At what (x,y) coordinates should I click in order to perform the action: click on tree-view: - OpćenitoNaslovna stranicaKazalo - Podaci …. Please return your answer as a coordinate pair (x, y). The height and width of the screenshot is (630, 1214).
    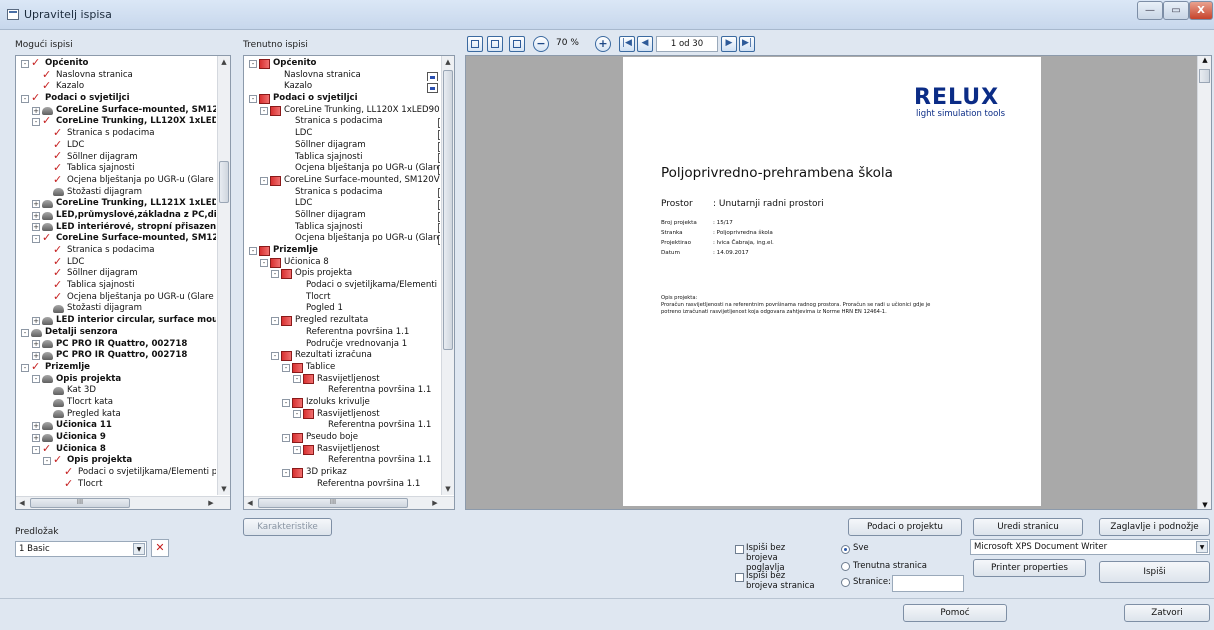
    Looking at the image, I should click on (117, 276).